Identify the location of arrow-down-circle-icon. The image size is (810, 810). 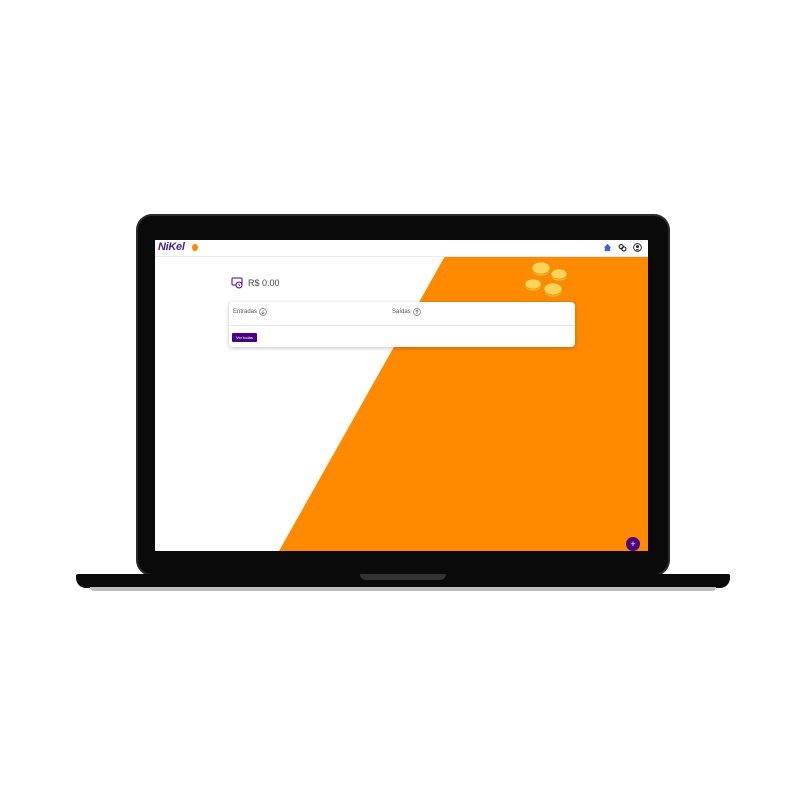
(263, 312).